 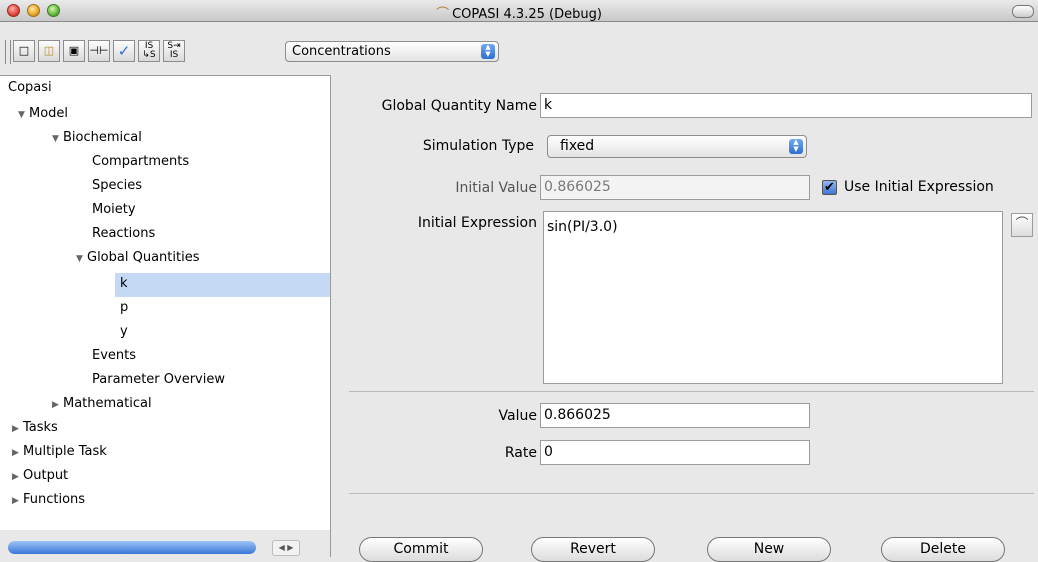 I want to click on tree-item-mathematical: ▶ Mathematical, so click(x=102, y=404).